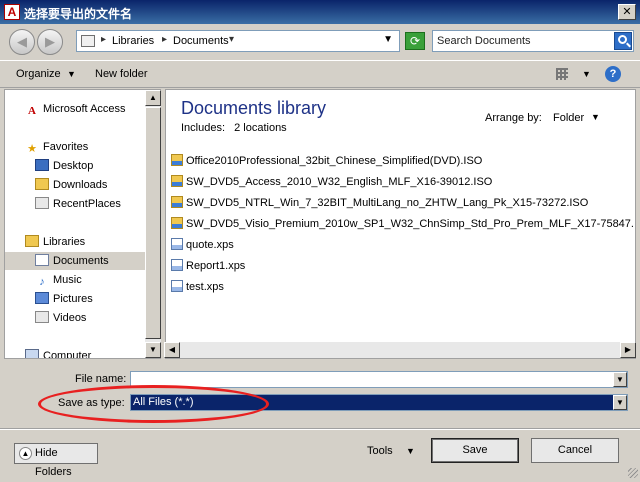 The image size is (640, 482). What do you see at coordinates (64, 242) in the screenshot?
I see `sidebar-item-label: Libraries` at bounding box center [64, 242].